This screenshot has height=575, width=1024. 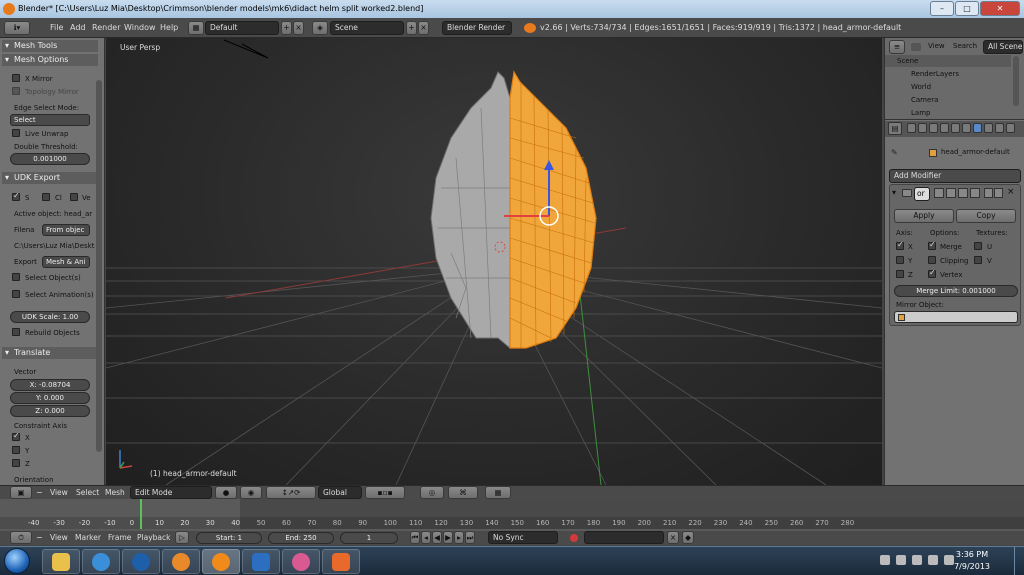 What do you see at coordinates (291, 492) in the screenshot?
I see `manipulator-buttons: ↕↗⟳` at bounding box center [291, 492].